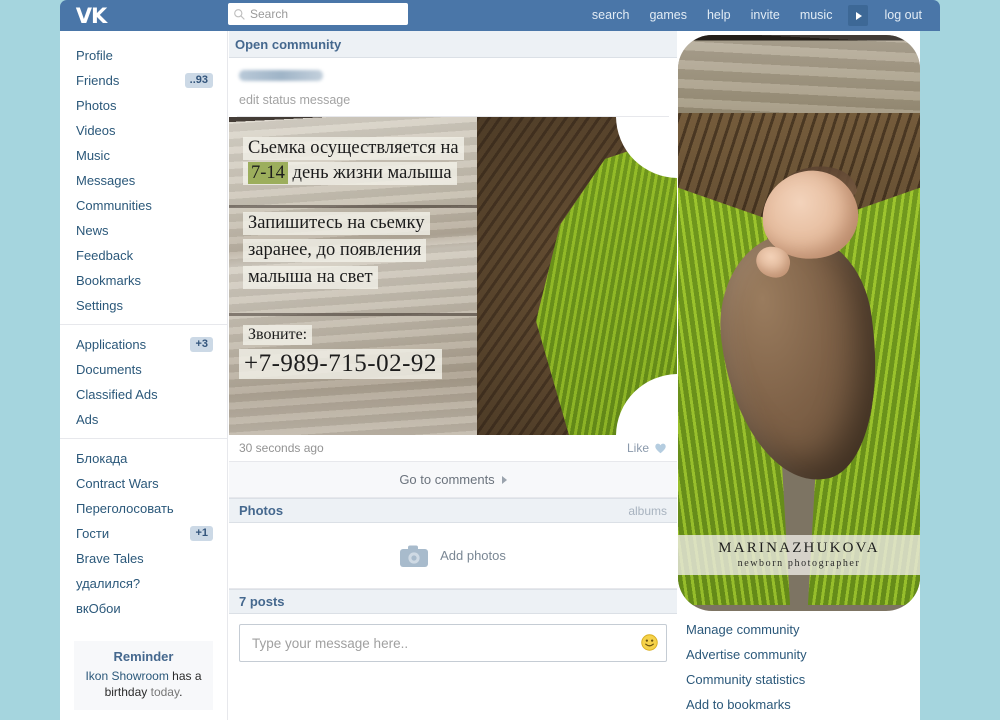 The width and height of the screenshot is (1000, 720). I want to click on sidebar-item-label: Friends, so click(98, 80).